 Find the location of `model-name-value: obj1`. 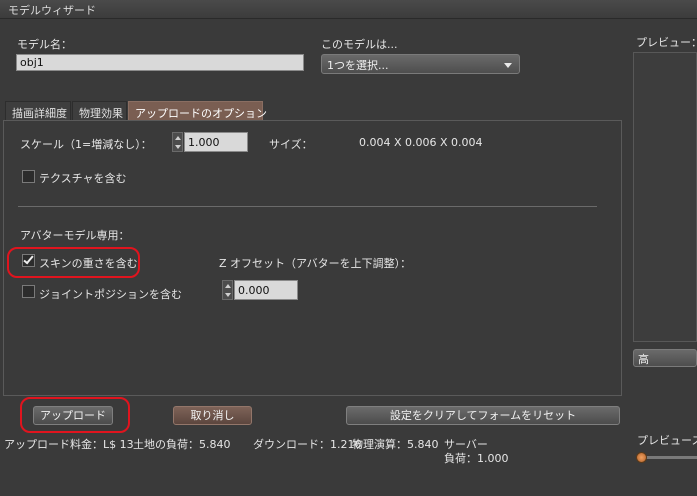

model-name-value: obj1 is located at coordinates (32, 62).